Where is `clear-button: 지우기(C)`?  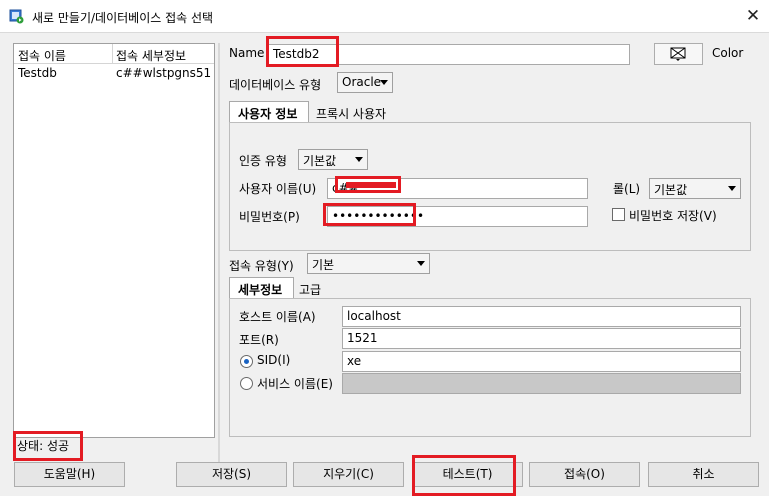 clear-button: 지우기(C) is located at coordinates (348, 474).